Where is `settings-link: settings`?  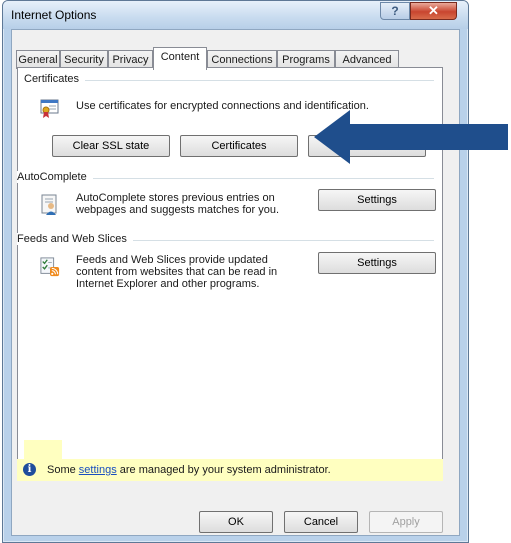 settings-link: settings is located at coordinates (98, 470).